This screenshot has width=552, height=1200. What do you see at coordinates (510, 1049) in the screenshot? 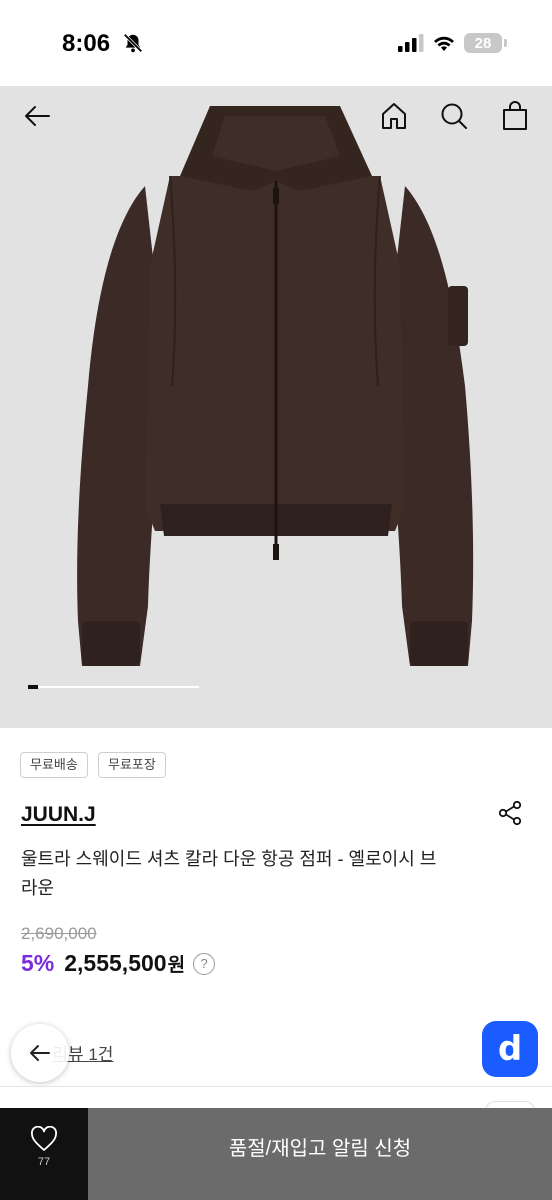
I see `app-shortcut-button: d` at bounding box center [510, 1049].